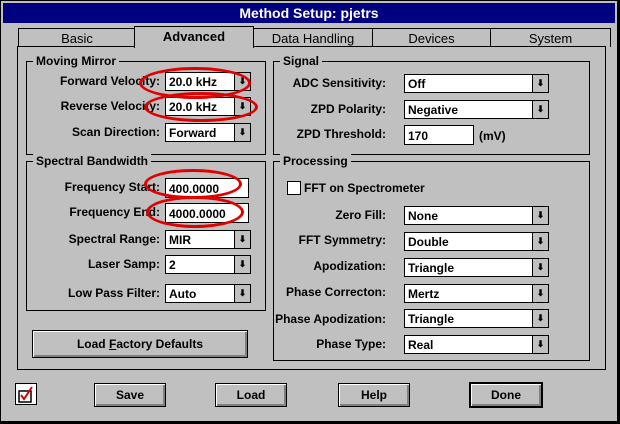 This screenshot has width=620, height=424. I want to click on done-button: Done, so click(506, 395).